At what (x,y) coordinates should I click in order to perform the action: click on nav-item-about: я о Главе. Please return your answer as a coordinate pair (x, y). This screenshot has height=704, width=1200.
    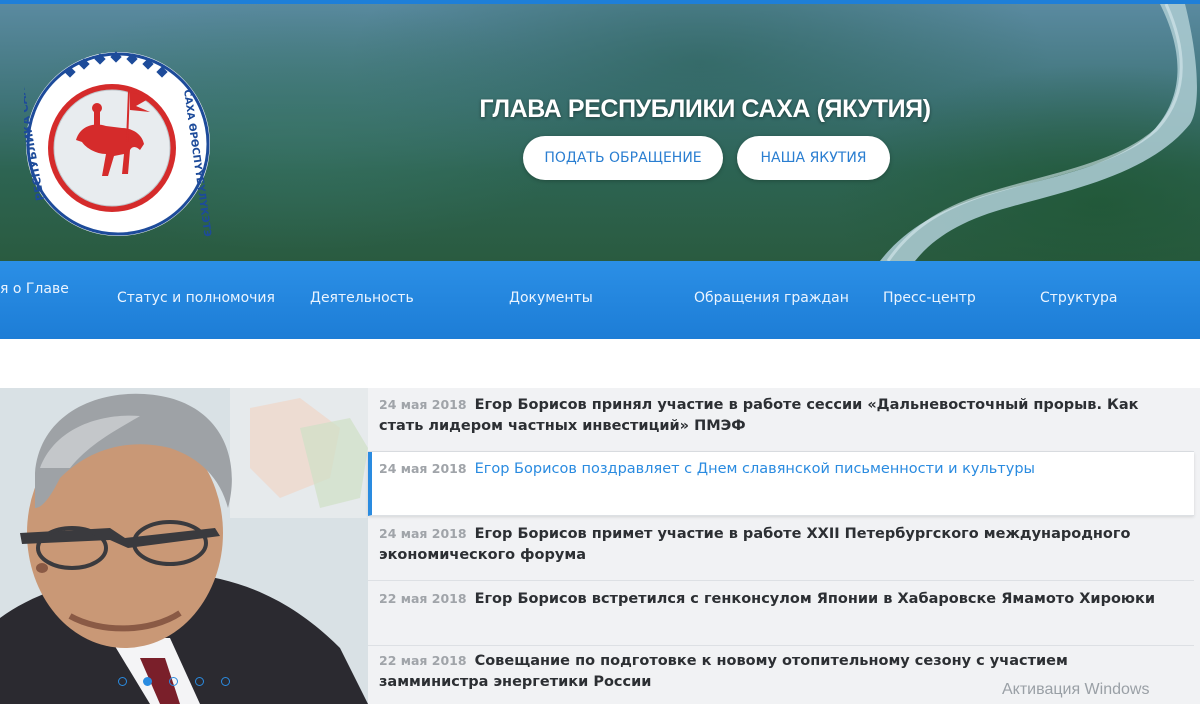
    Looking at the image, I should click on (34, 289).